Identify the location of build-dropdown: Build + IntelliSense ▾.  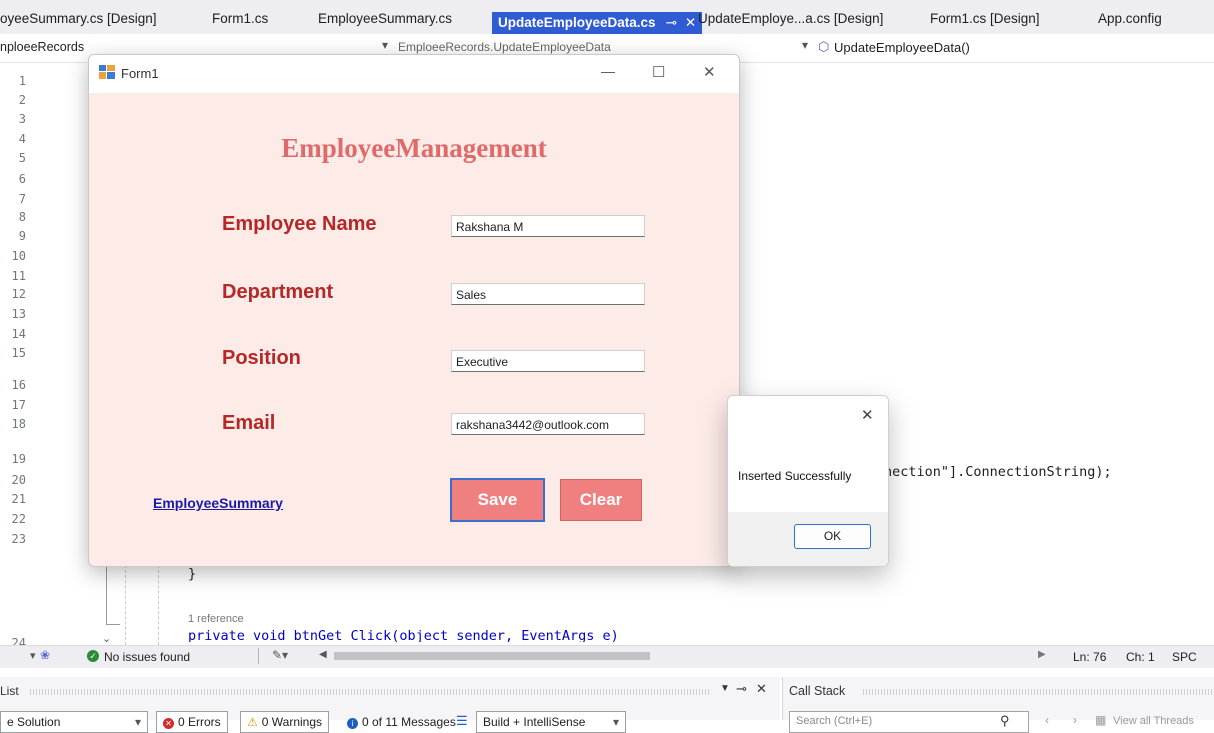
(551, 722).